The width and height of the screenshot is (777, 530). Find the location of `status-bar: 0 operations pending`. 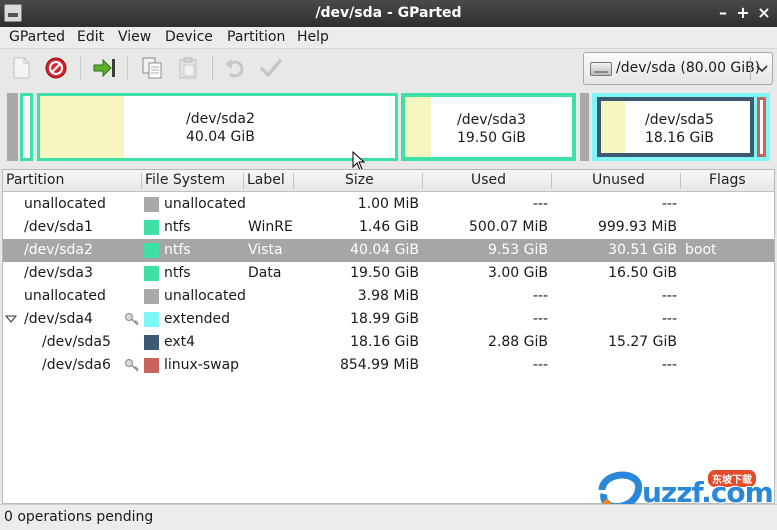

status-bar: 0 operations pending is located at coordinates (388, 517).